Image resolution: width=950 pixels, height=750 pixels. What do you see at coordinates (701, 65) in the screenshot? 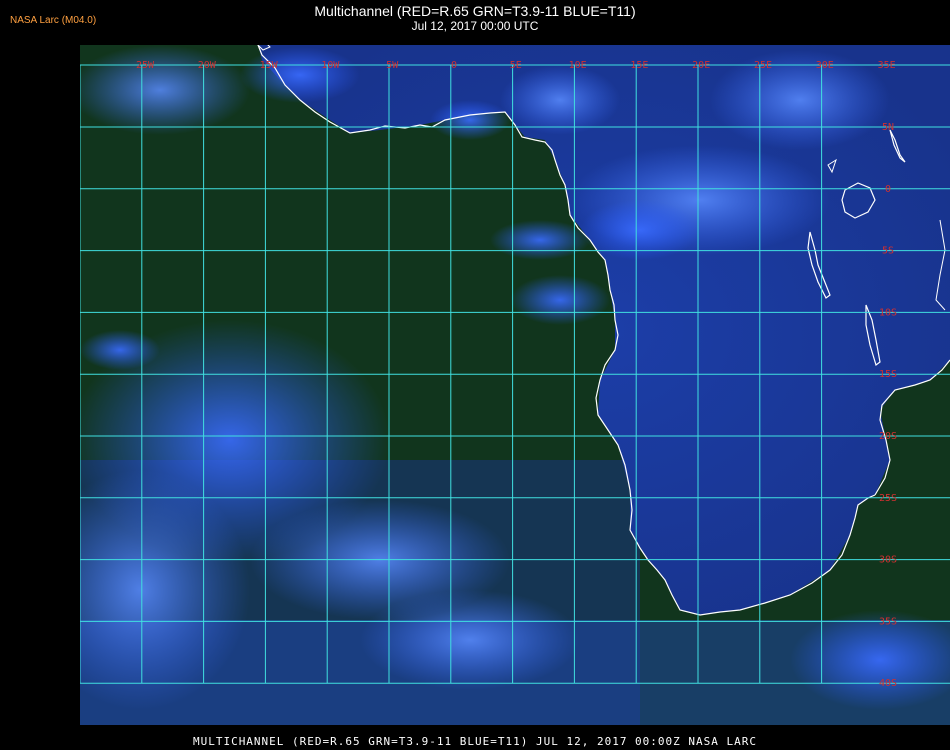
I see `longitude-label: 20E` at bounding box center [701, 65].